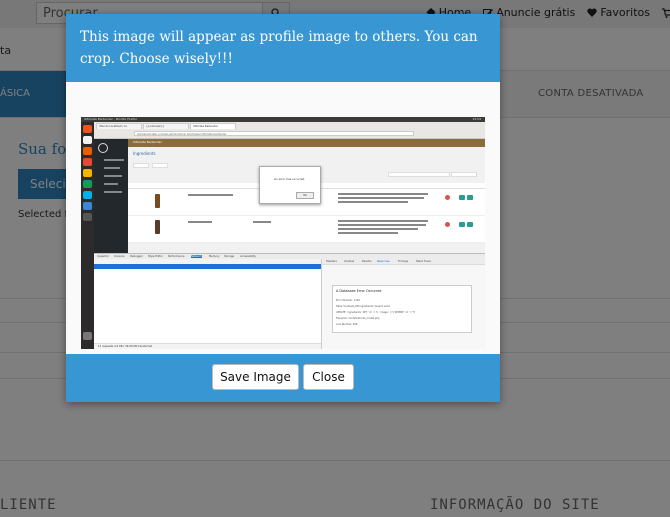 This screenshot has width=670, height=517. Describe the element at coordinates (103, 256) in the screenshot. I see `preview-devtools-tab: Inspector` at that location.